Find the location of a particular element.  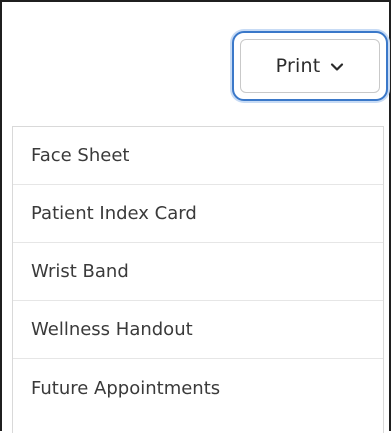

menu-item-wrist-band: Wrist Band is located at coordinates (198, 272).